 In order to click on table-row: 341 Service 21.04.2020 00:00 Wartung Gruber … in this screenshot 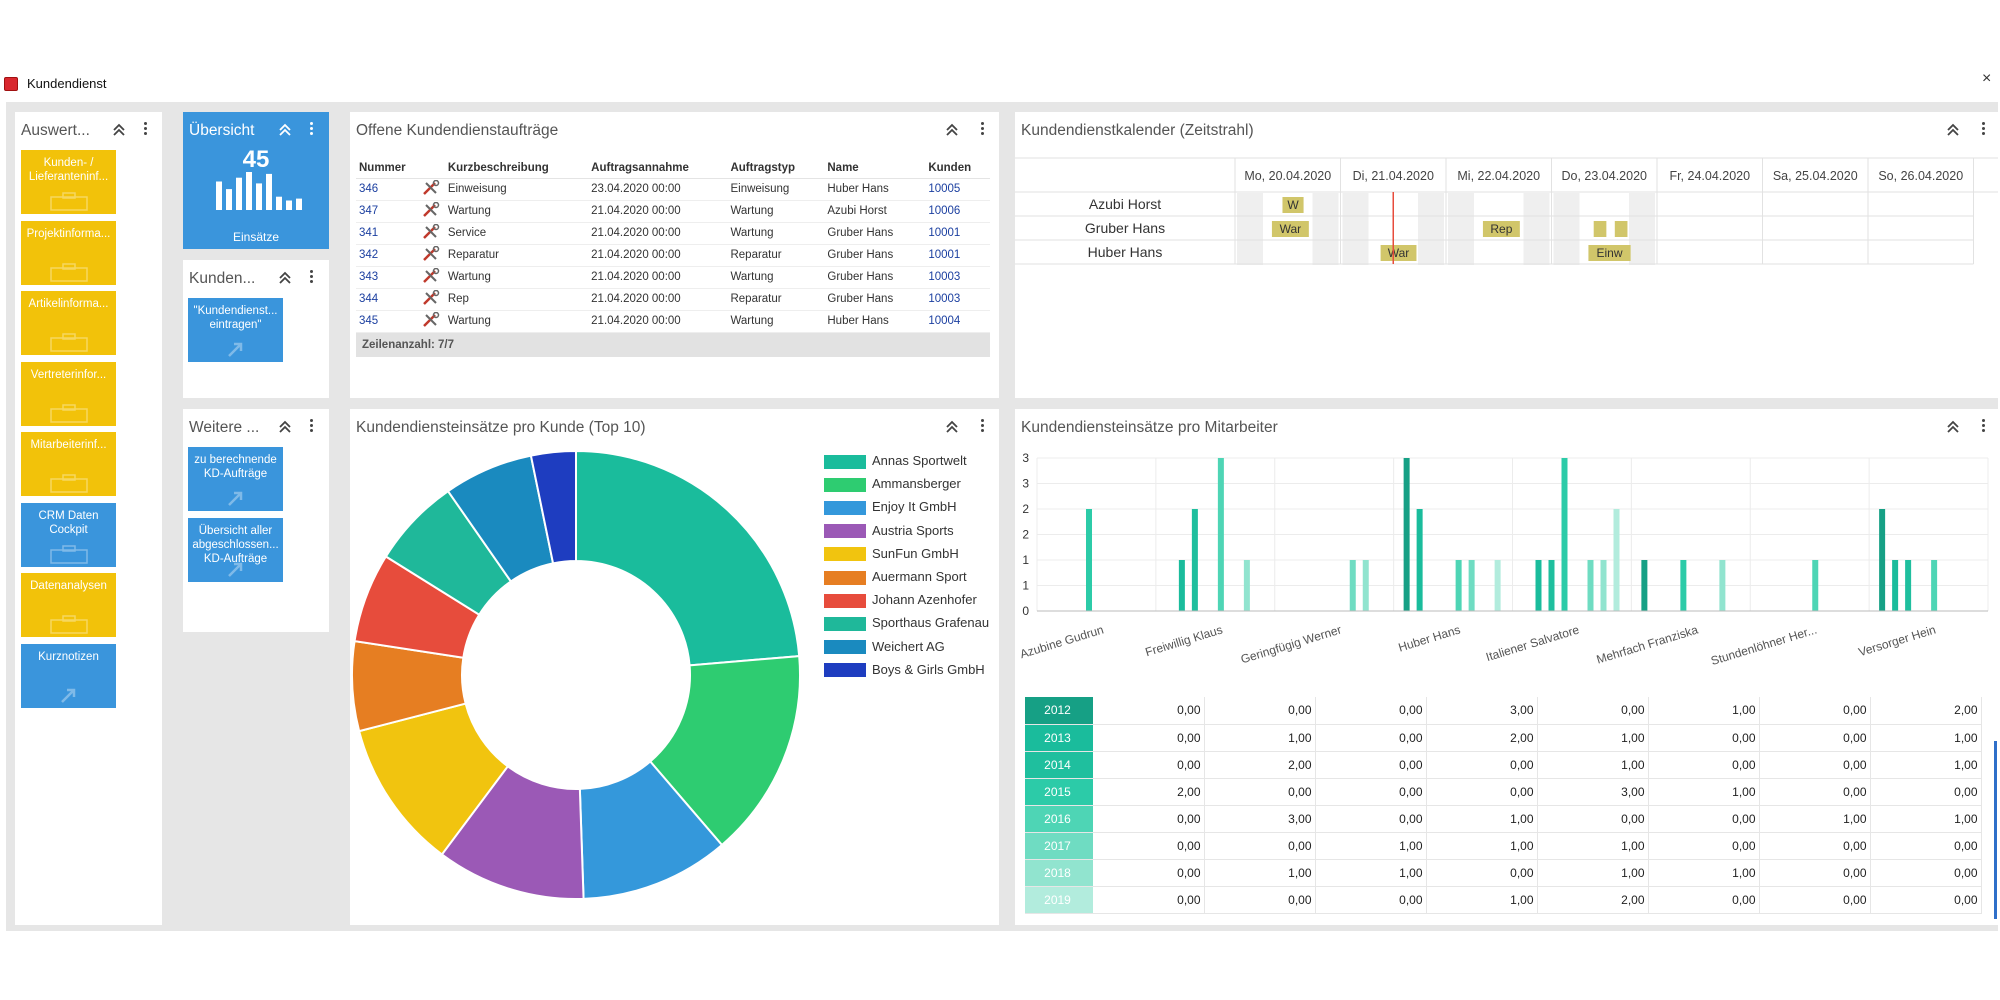, I will do `click(673, 233)`.